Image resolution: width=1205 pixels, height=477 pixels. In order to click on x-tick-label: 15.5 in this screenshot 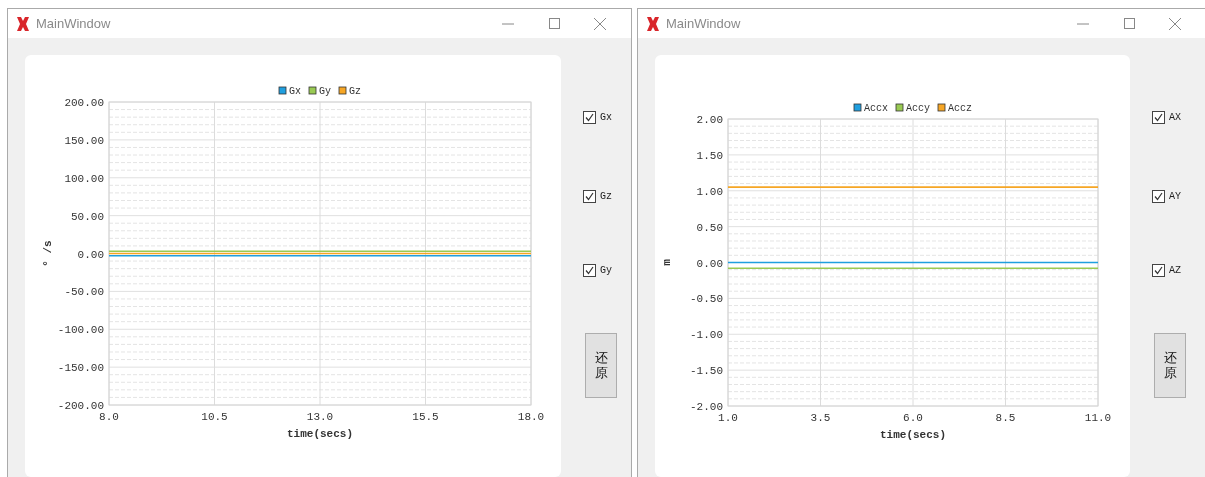, I will do `click(425, 417)`.